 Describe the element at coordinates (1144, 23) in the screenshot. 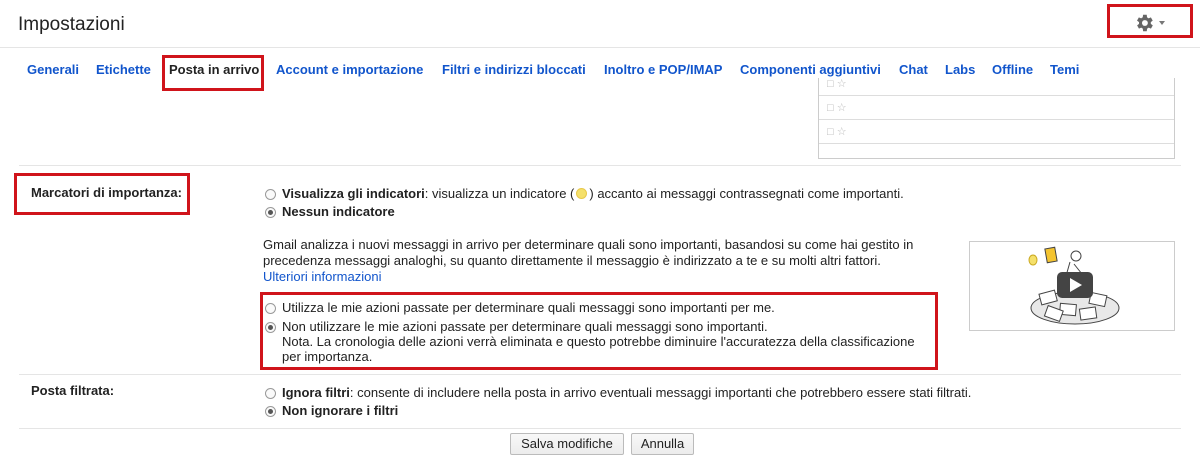

I see `gear-icon` at that location.